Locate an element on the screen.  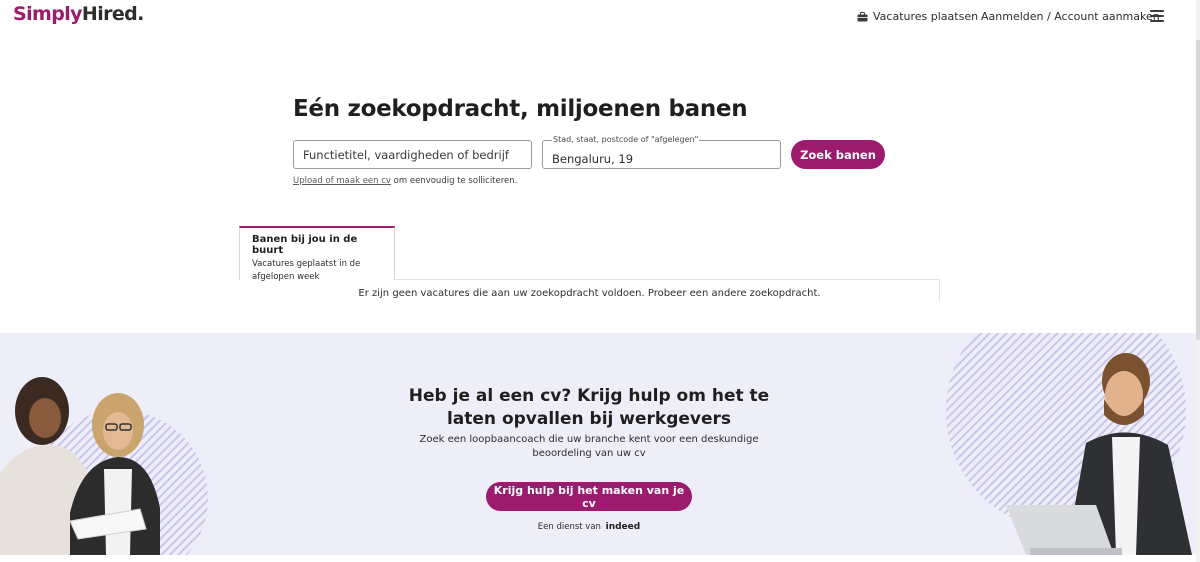
location-field: Stad, staat, postcode of "afgelegen" is located at coordinates (661, 152).